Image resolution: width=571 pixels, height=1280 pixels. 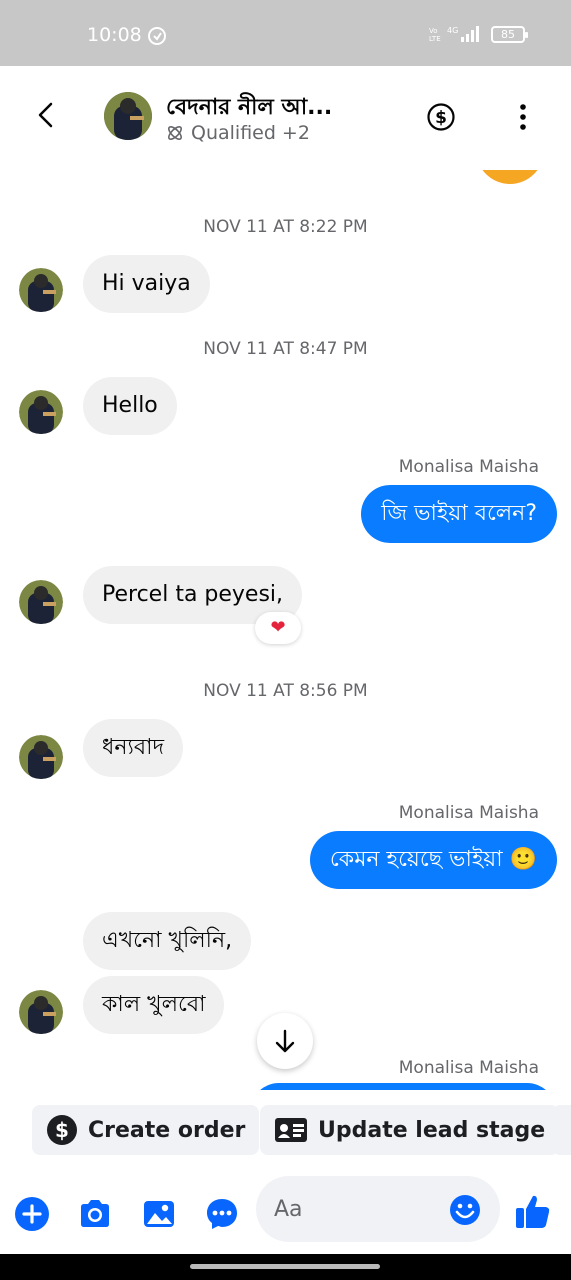 I want to click on atom-icon, so click(x=175, y=133).